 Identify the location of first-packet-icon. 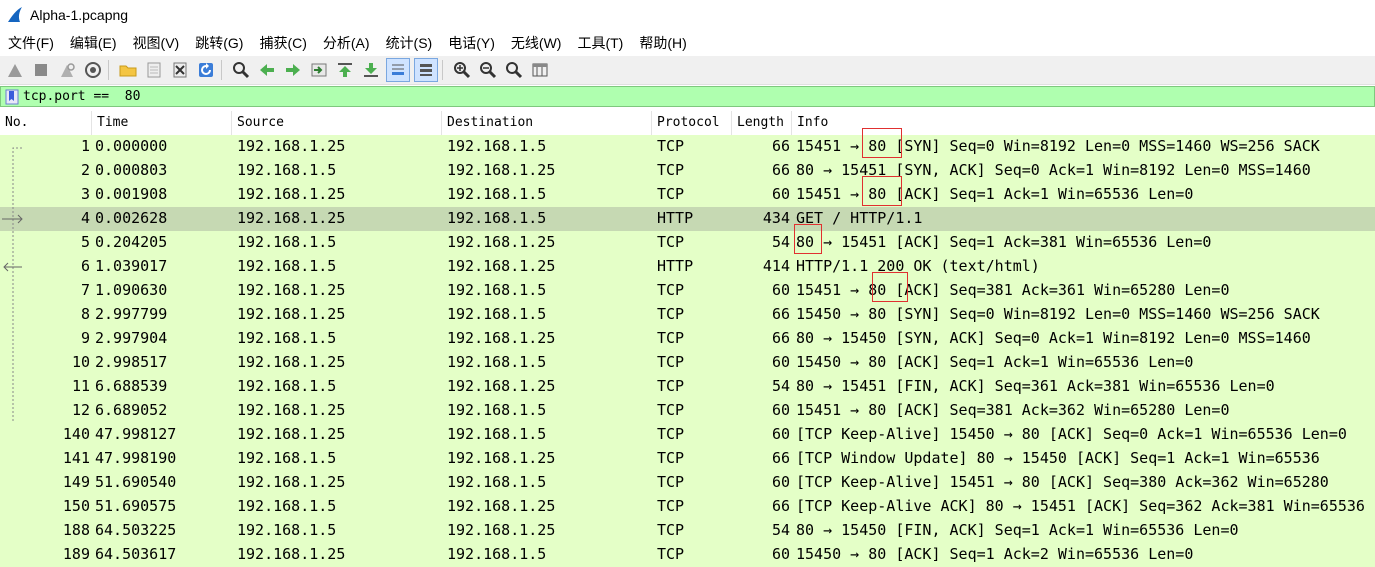
(345, 70).